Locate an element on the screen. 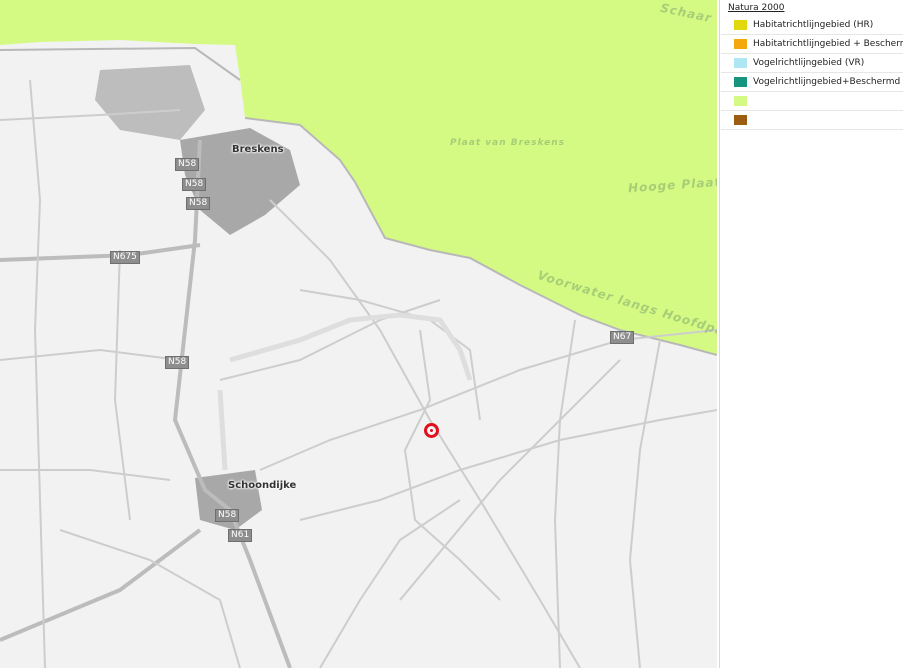 The image size is (903, 668). water-label-plaat-van-breskens: Plaat van Breskens is located at coordinates (508, 143).